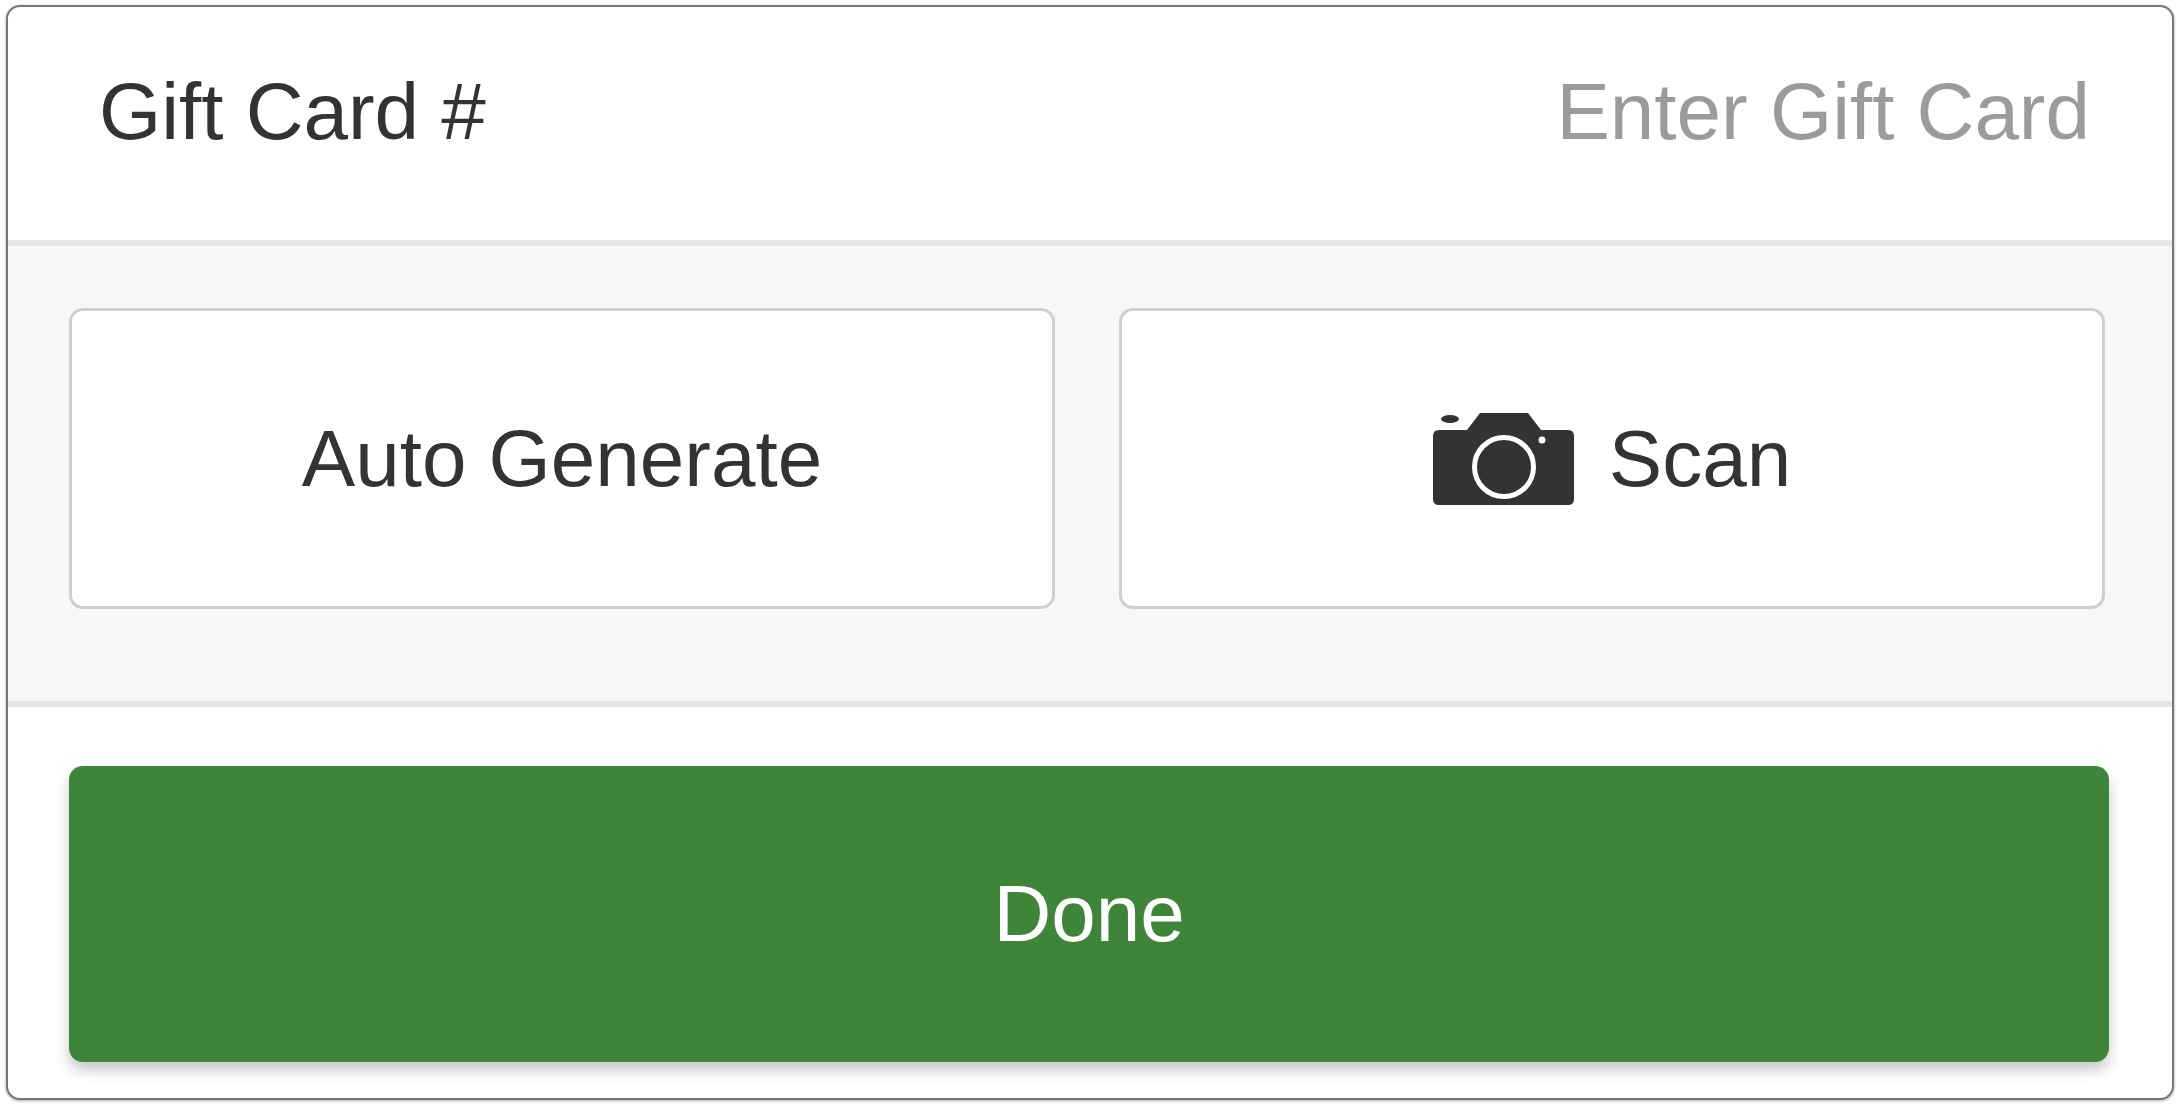 The width and height of the screenshot is (2177, 1107). I want to click on auto-generate-button: Auto Generate, so click(562, 458).